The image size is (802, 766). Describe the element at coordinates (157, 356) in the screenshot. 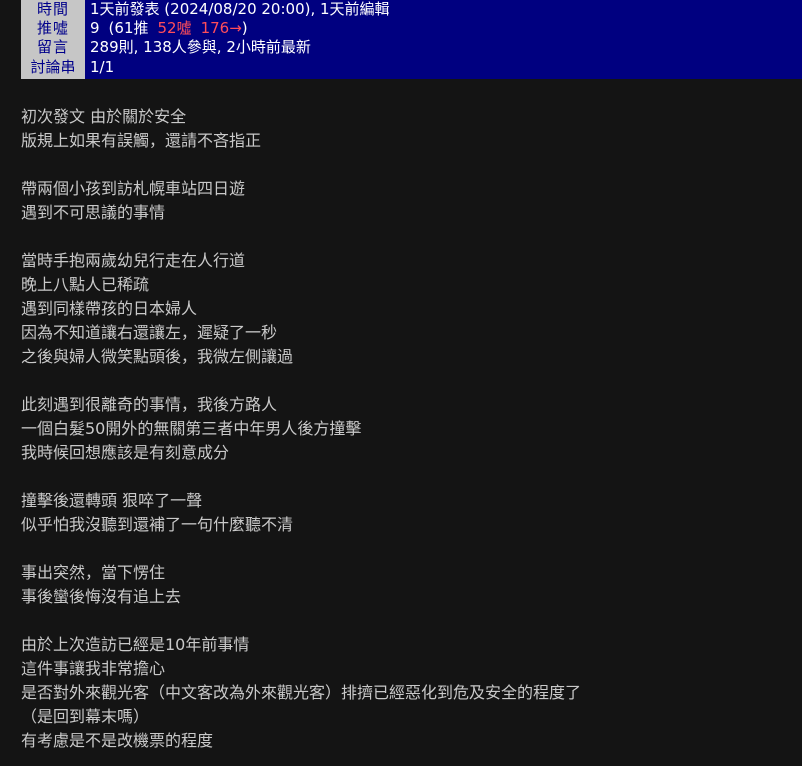

I see `post-line: 之後與婦人微笑點頭後，我微左側讓過` at that location.